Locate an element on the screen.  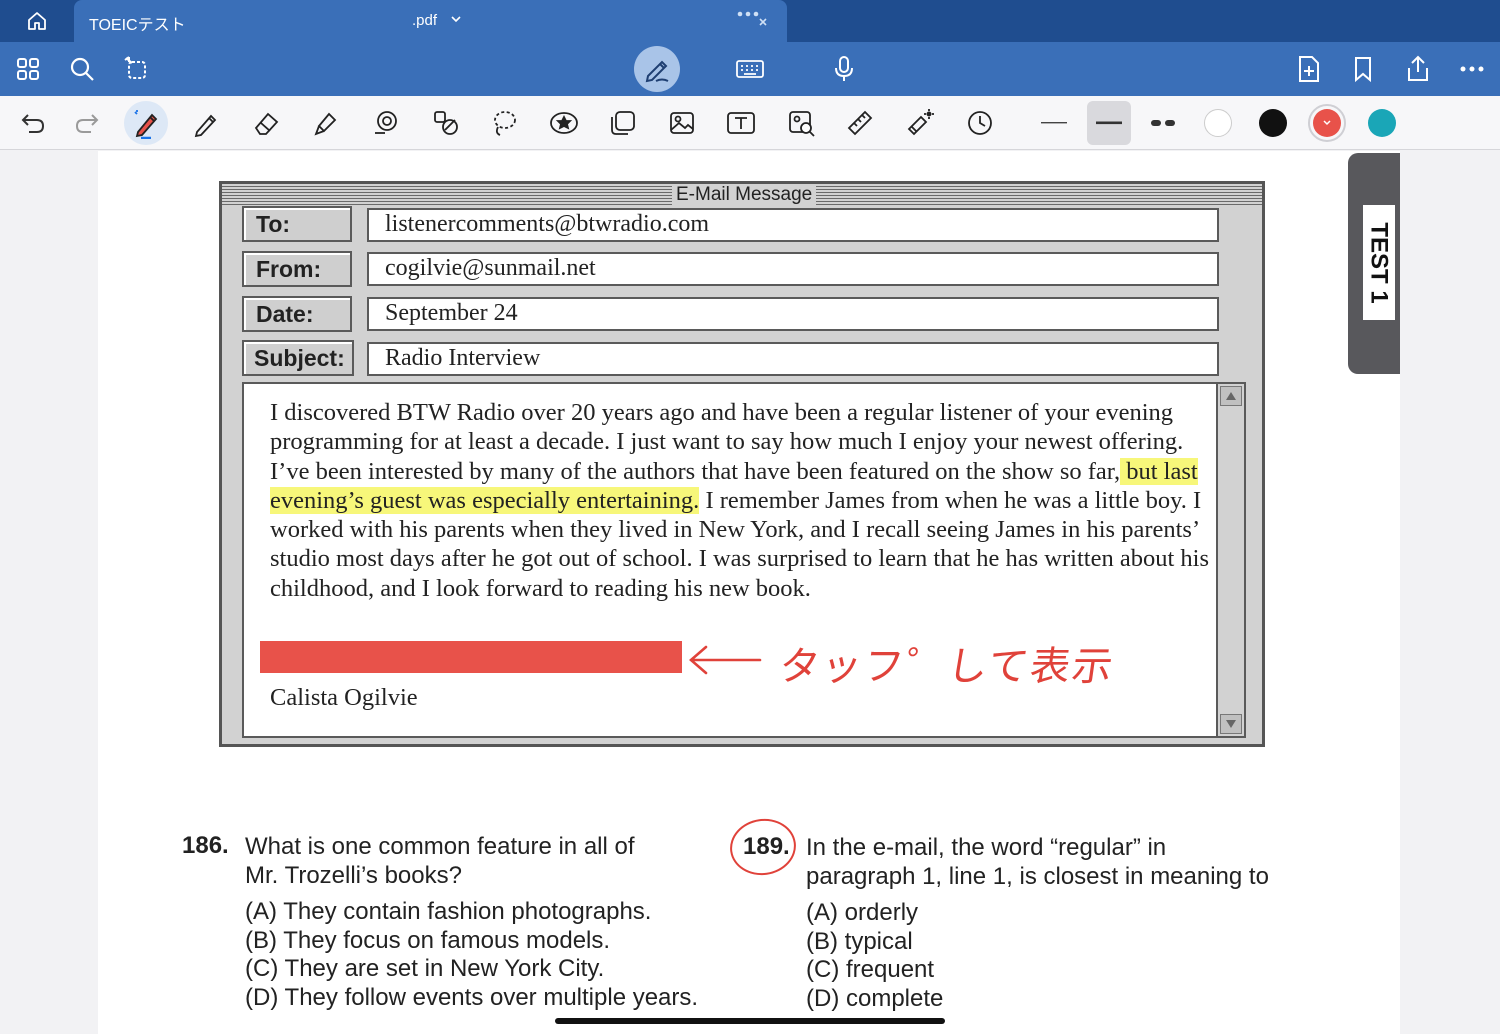
color-red-swatch is located at coordinates (1327, 123).